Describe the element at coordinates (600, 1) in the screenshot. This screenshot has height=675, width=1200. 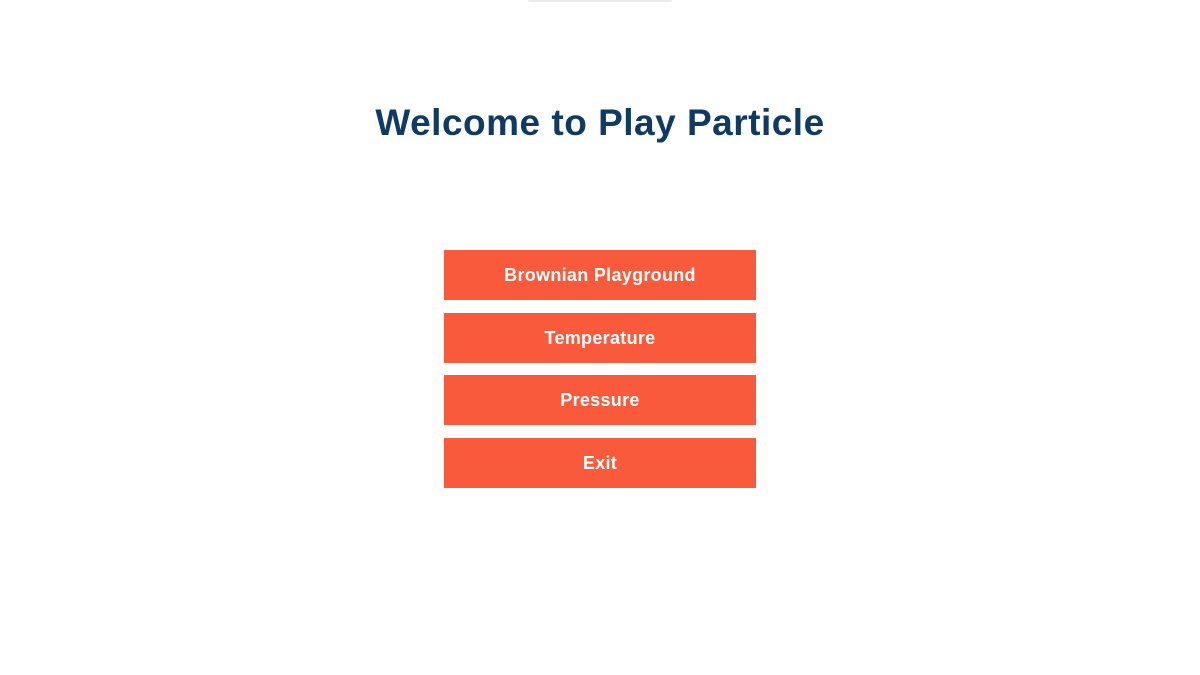
I see `top-notch` at that location.